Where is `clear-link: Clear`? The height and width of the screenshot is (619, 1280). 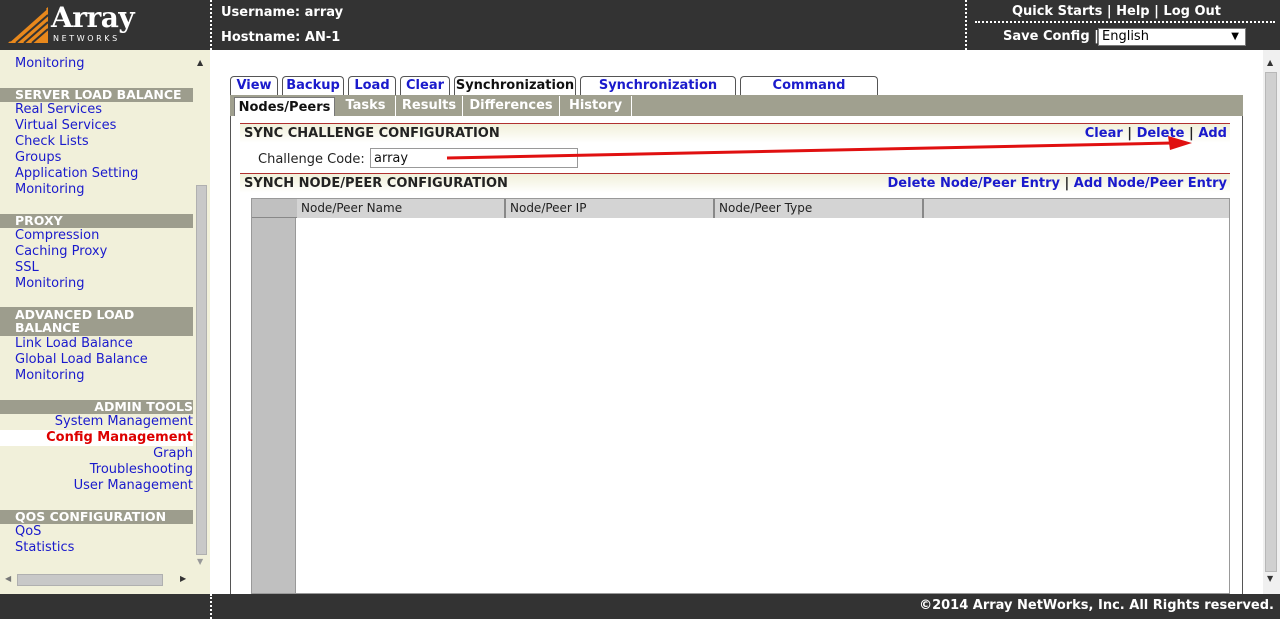 clear-link: Clear is located at coordinates (1104, 133).